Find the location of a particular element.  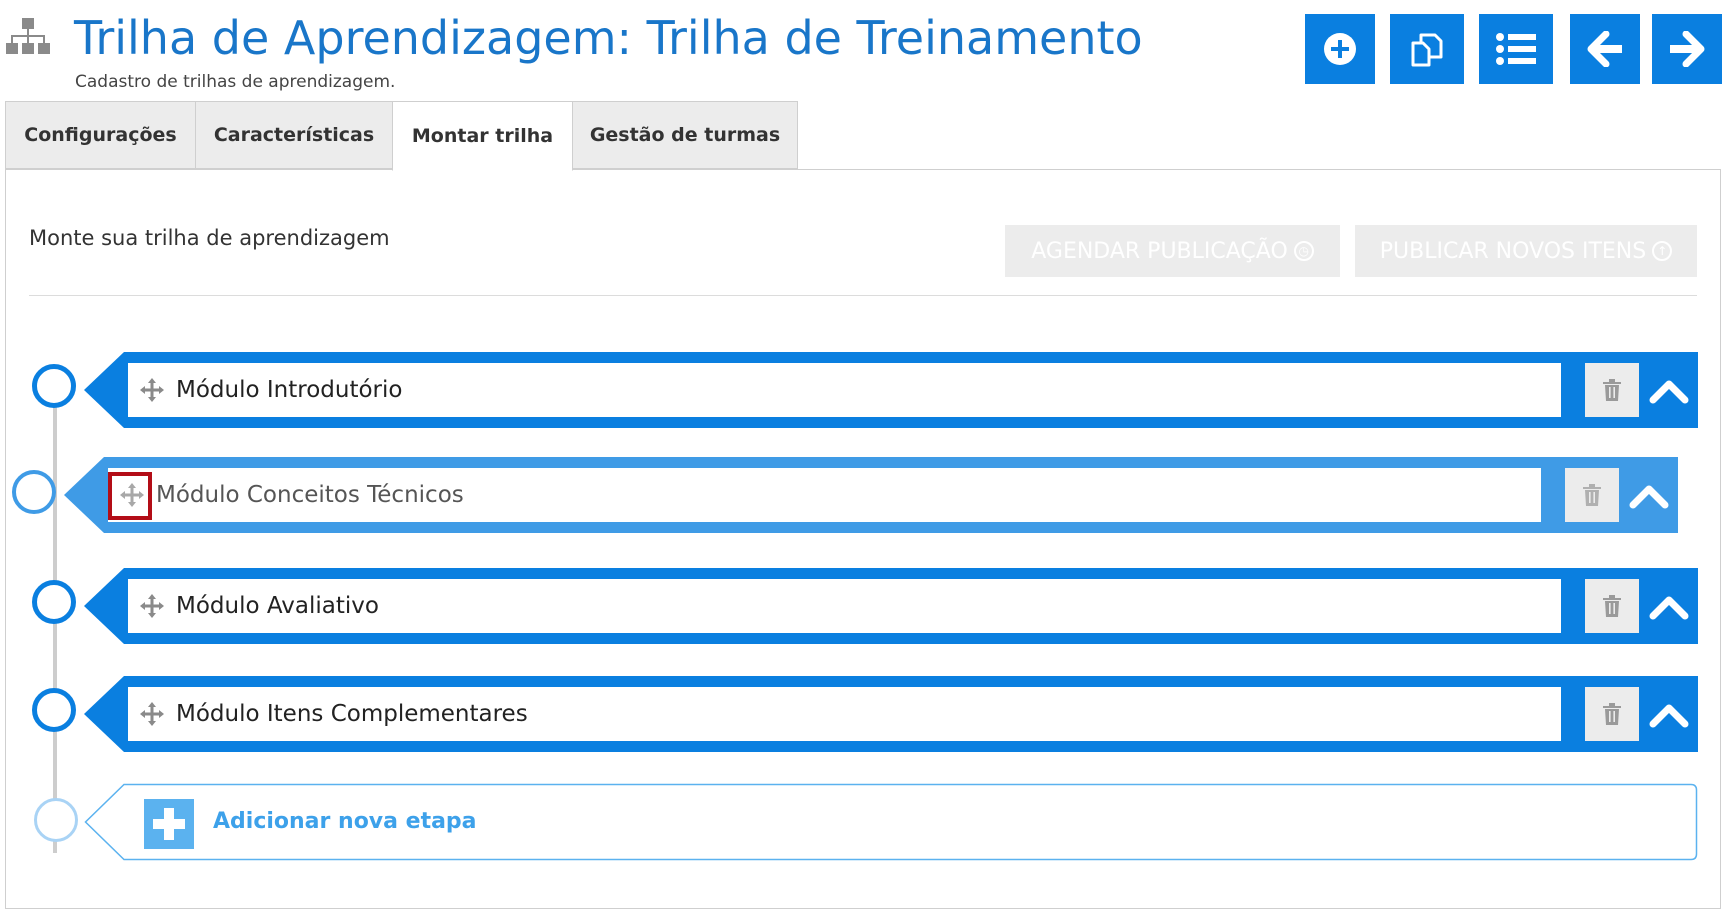

add-icon is located at coordinates (1340, 49).